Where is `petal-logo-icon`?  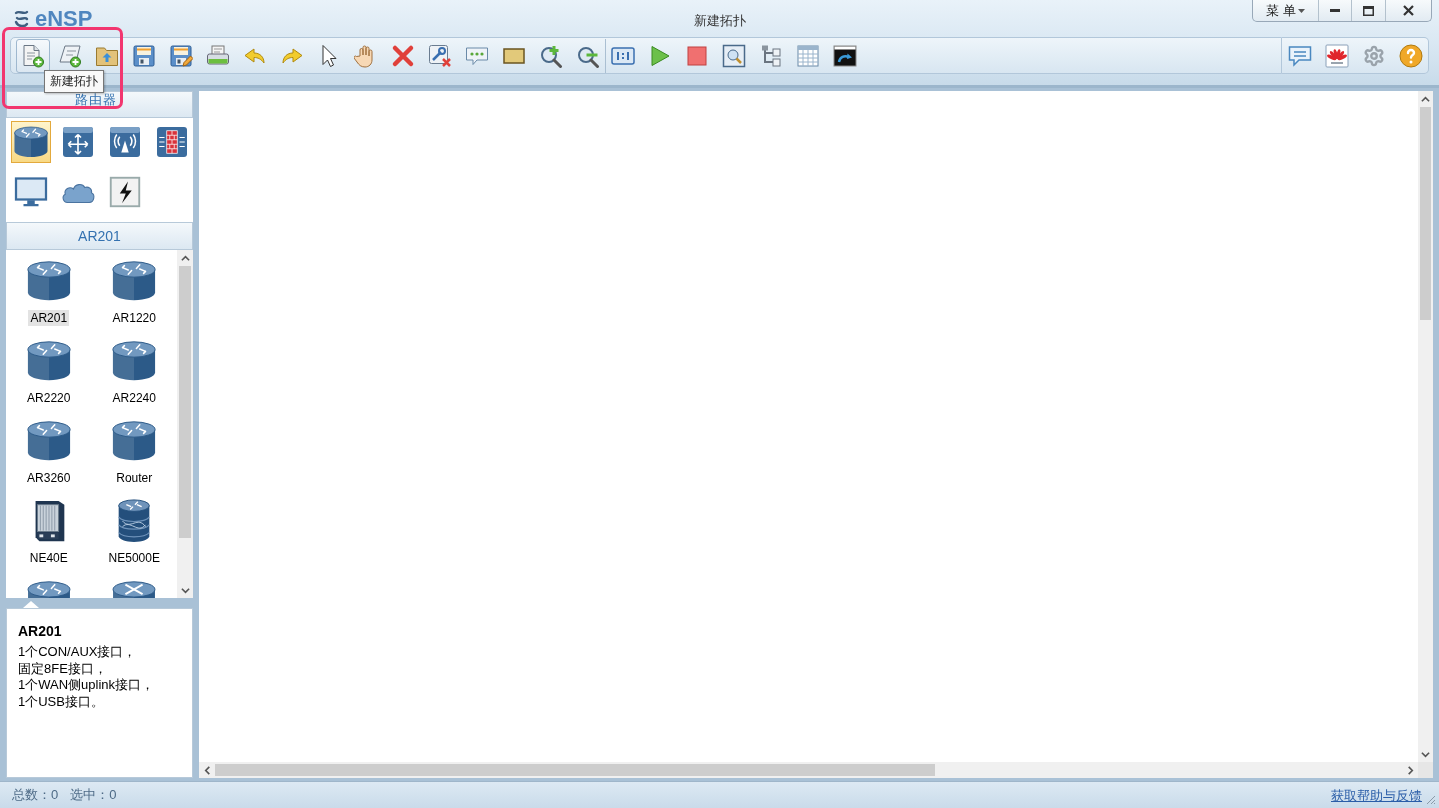
petal-logo-icon is located at coordinates (1337, 55).